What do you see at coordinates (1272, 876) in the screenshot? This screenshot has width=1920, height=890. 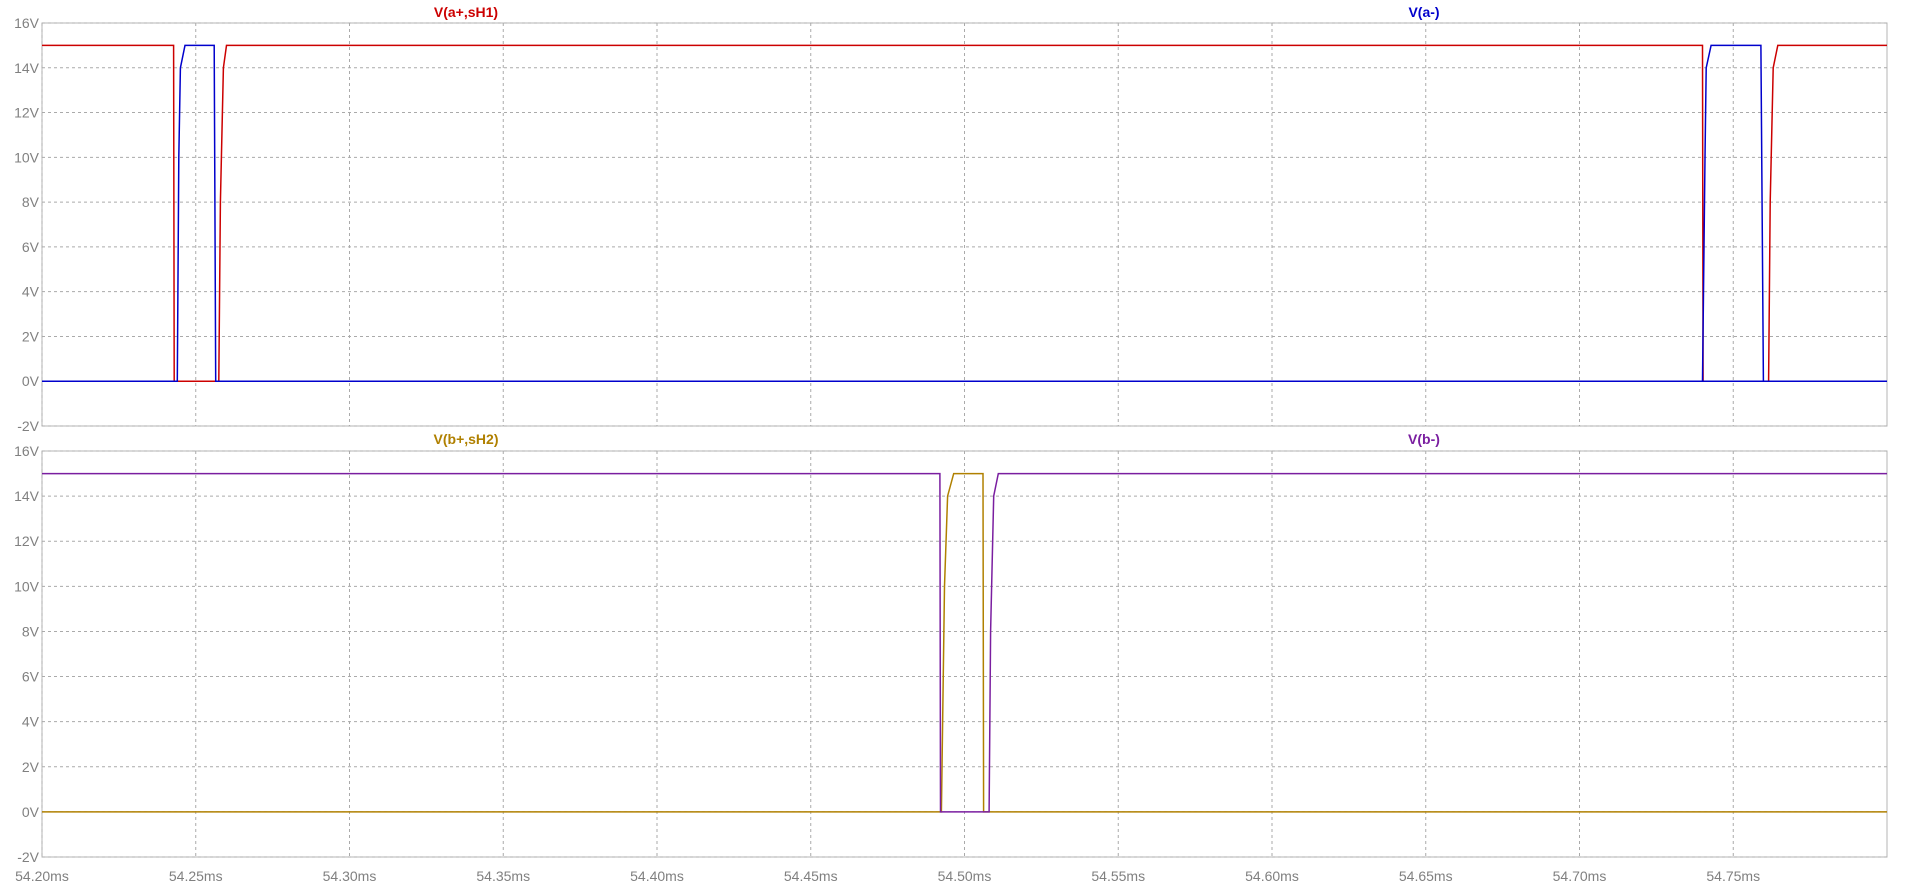 I see `x-tick-label: 54.60ms` at bounding box center [1272, 876].